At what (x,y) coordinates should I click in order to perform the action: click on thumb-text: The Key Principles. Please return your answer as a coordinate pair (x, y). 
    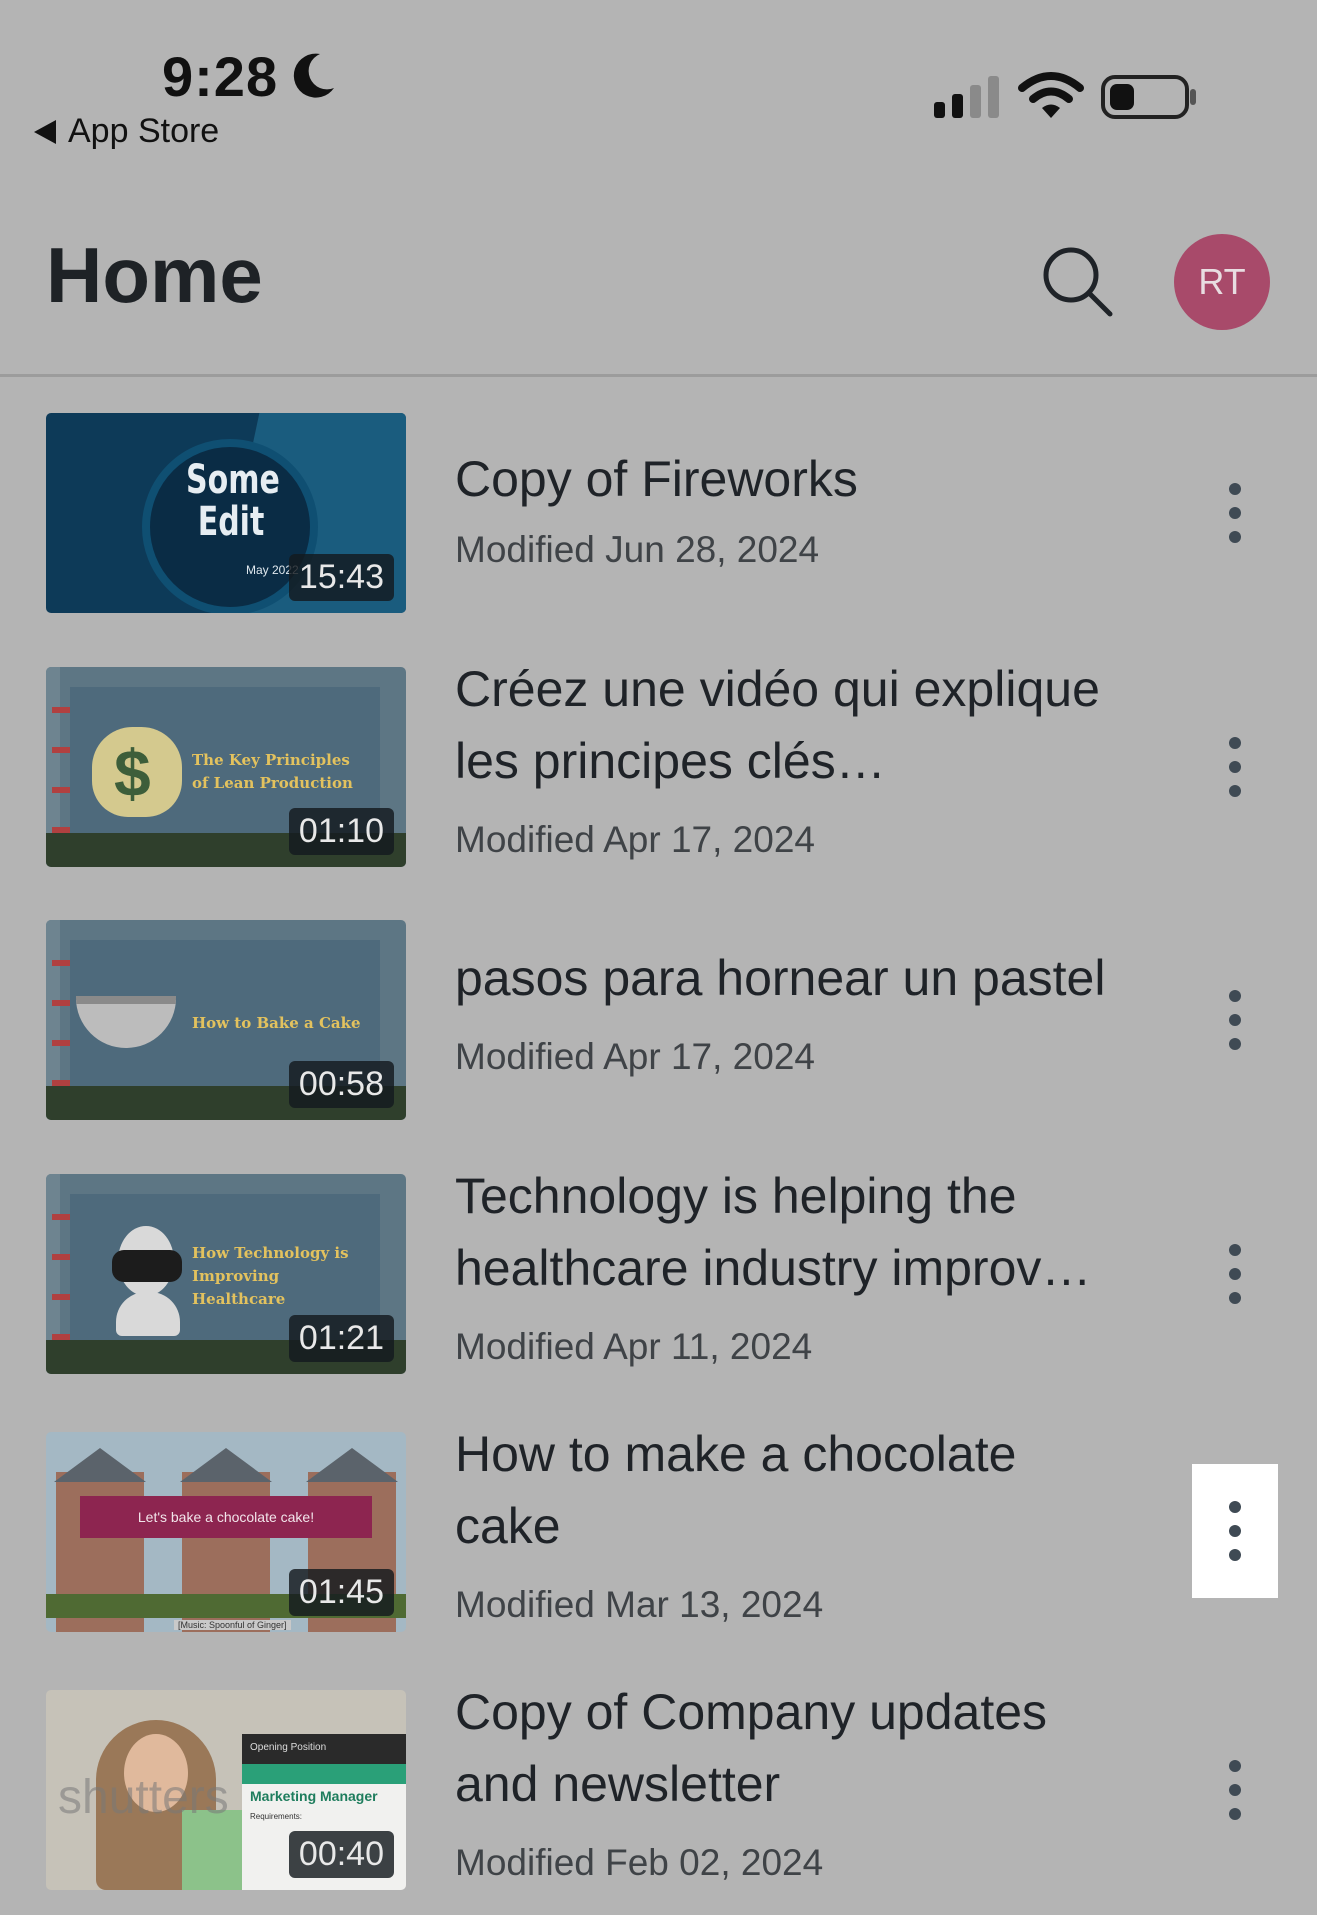
    Looking at the image, I should click on (271, 760).